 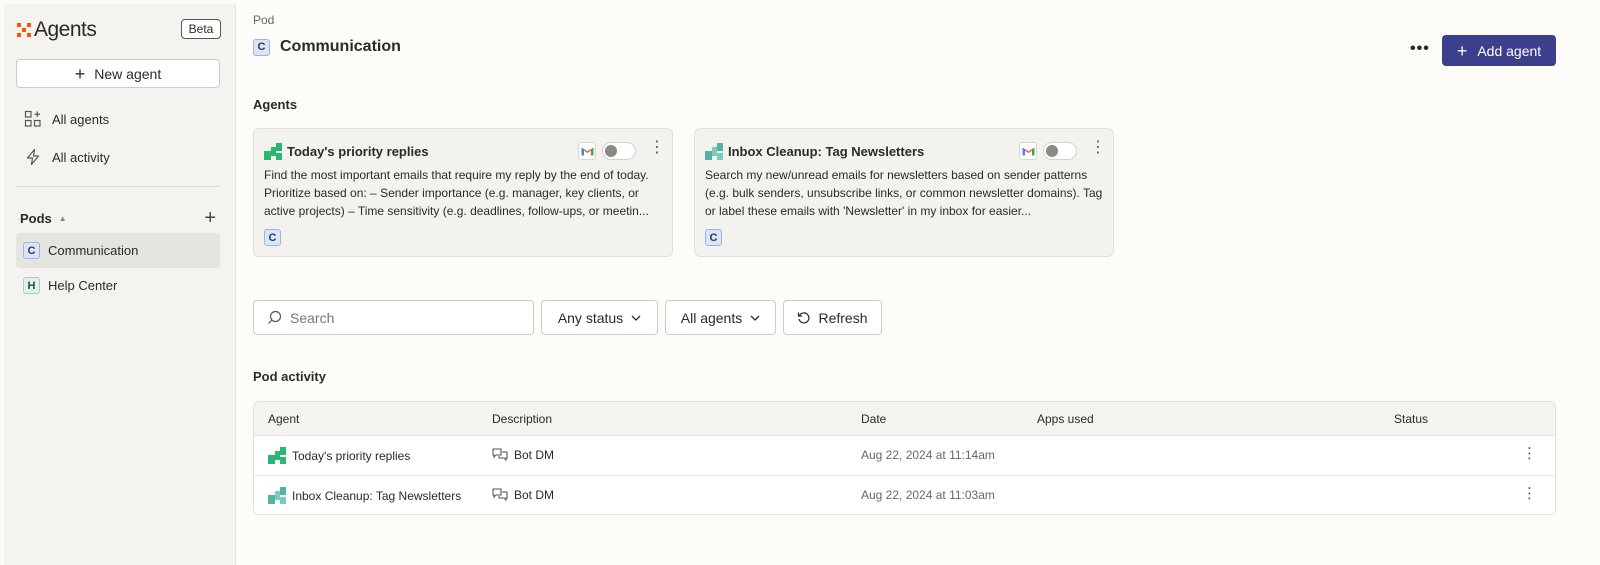 What do you see at coordinates (263, 20) in the screenshot?
I see `breadcrumb: Pod` at bounding box center [263, 20].